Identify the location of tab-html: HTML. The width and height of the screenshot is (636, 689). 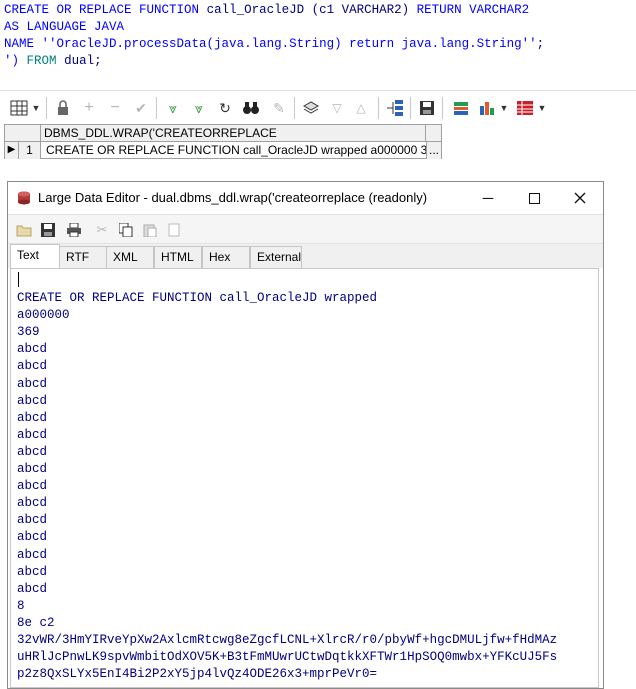
(178, 257).